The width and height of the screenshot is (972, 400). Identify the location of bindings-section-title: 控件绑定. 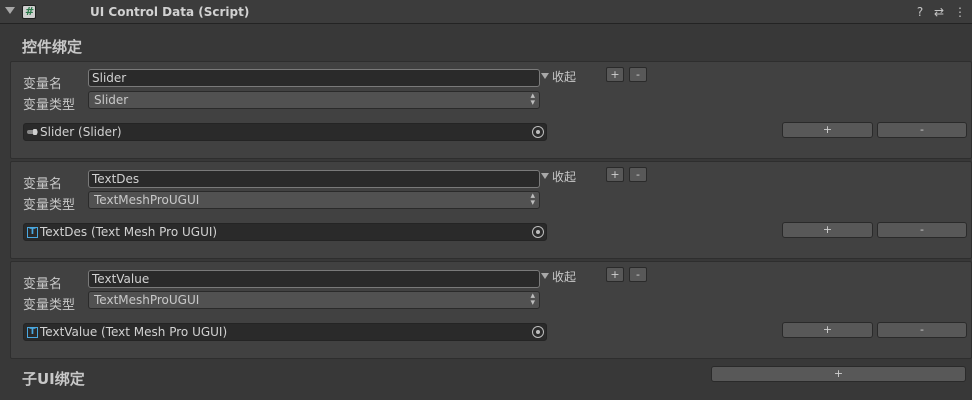
(52, 47).